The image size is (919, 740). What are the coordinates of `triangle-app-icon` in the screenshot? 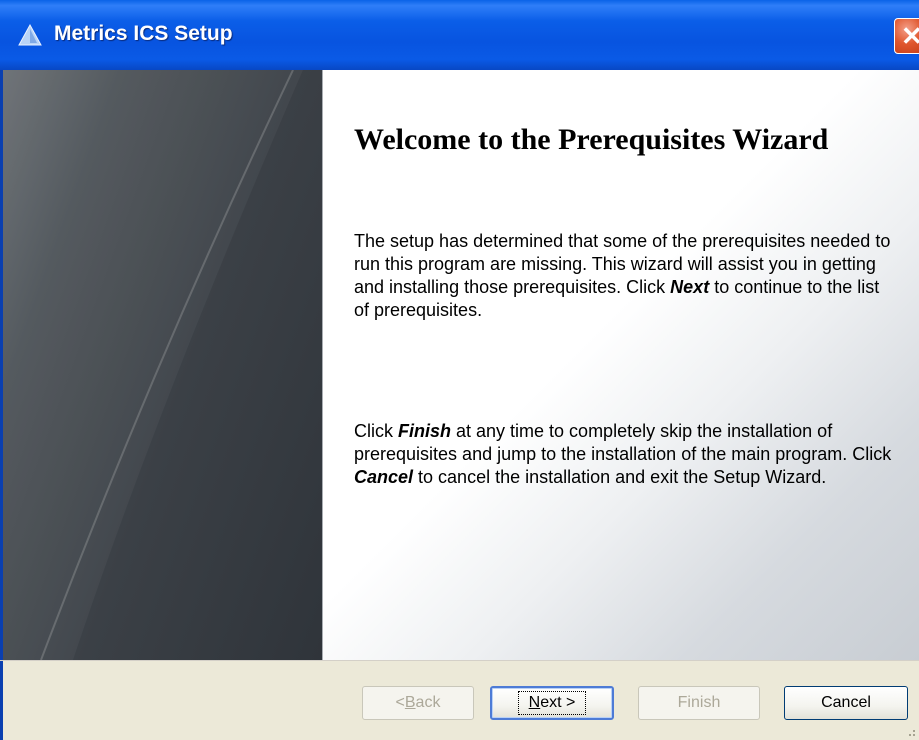 It's located at (30, 35).